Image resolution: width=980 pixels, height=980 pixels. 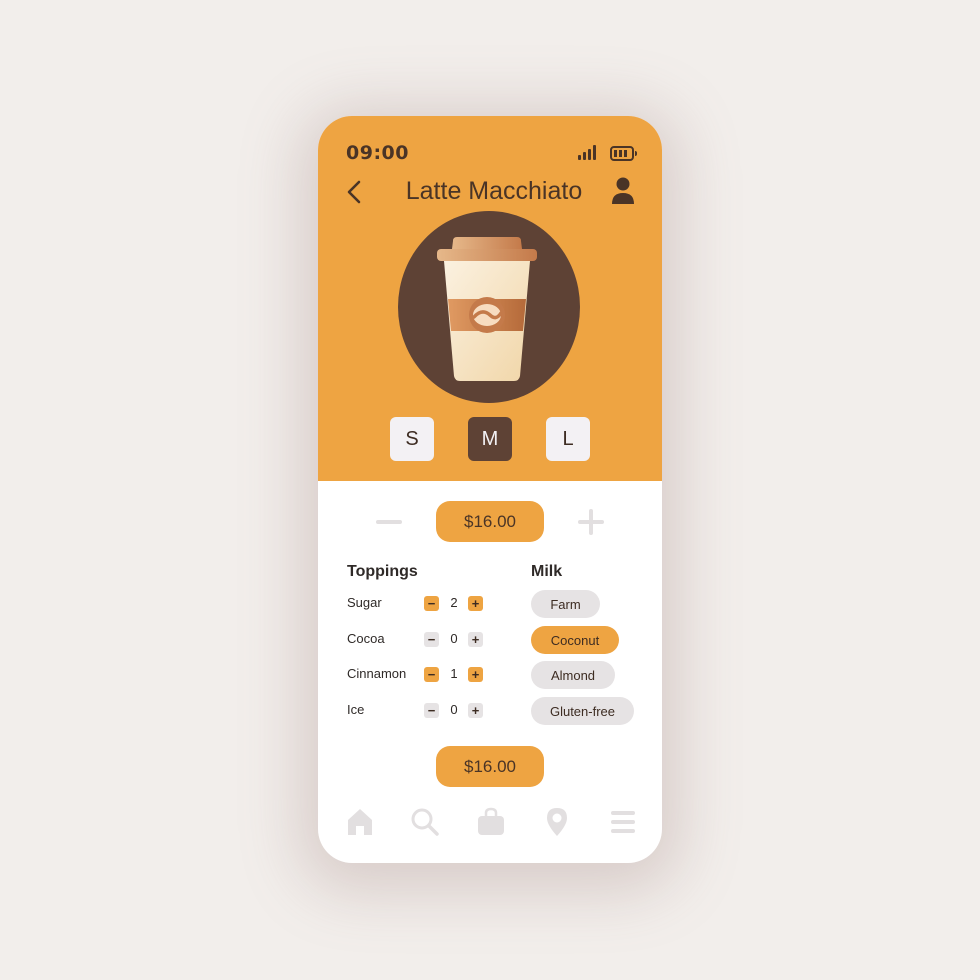 I want to click on bottom-navigation, so click(x=490, y=823).